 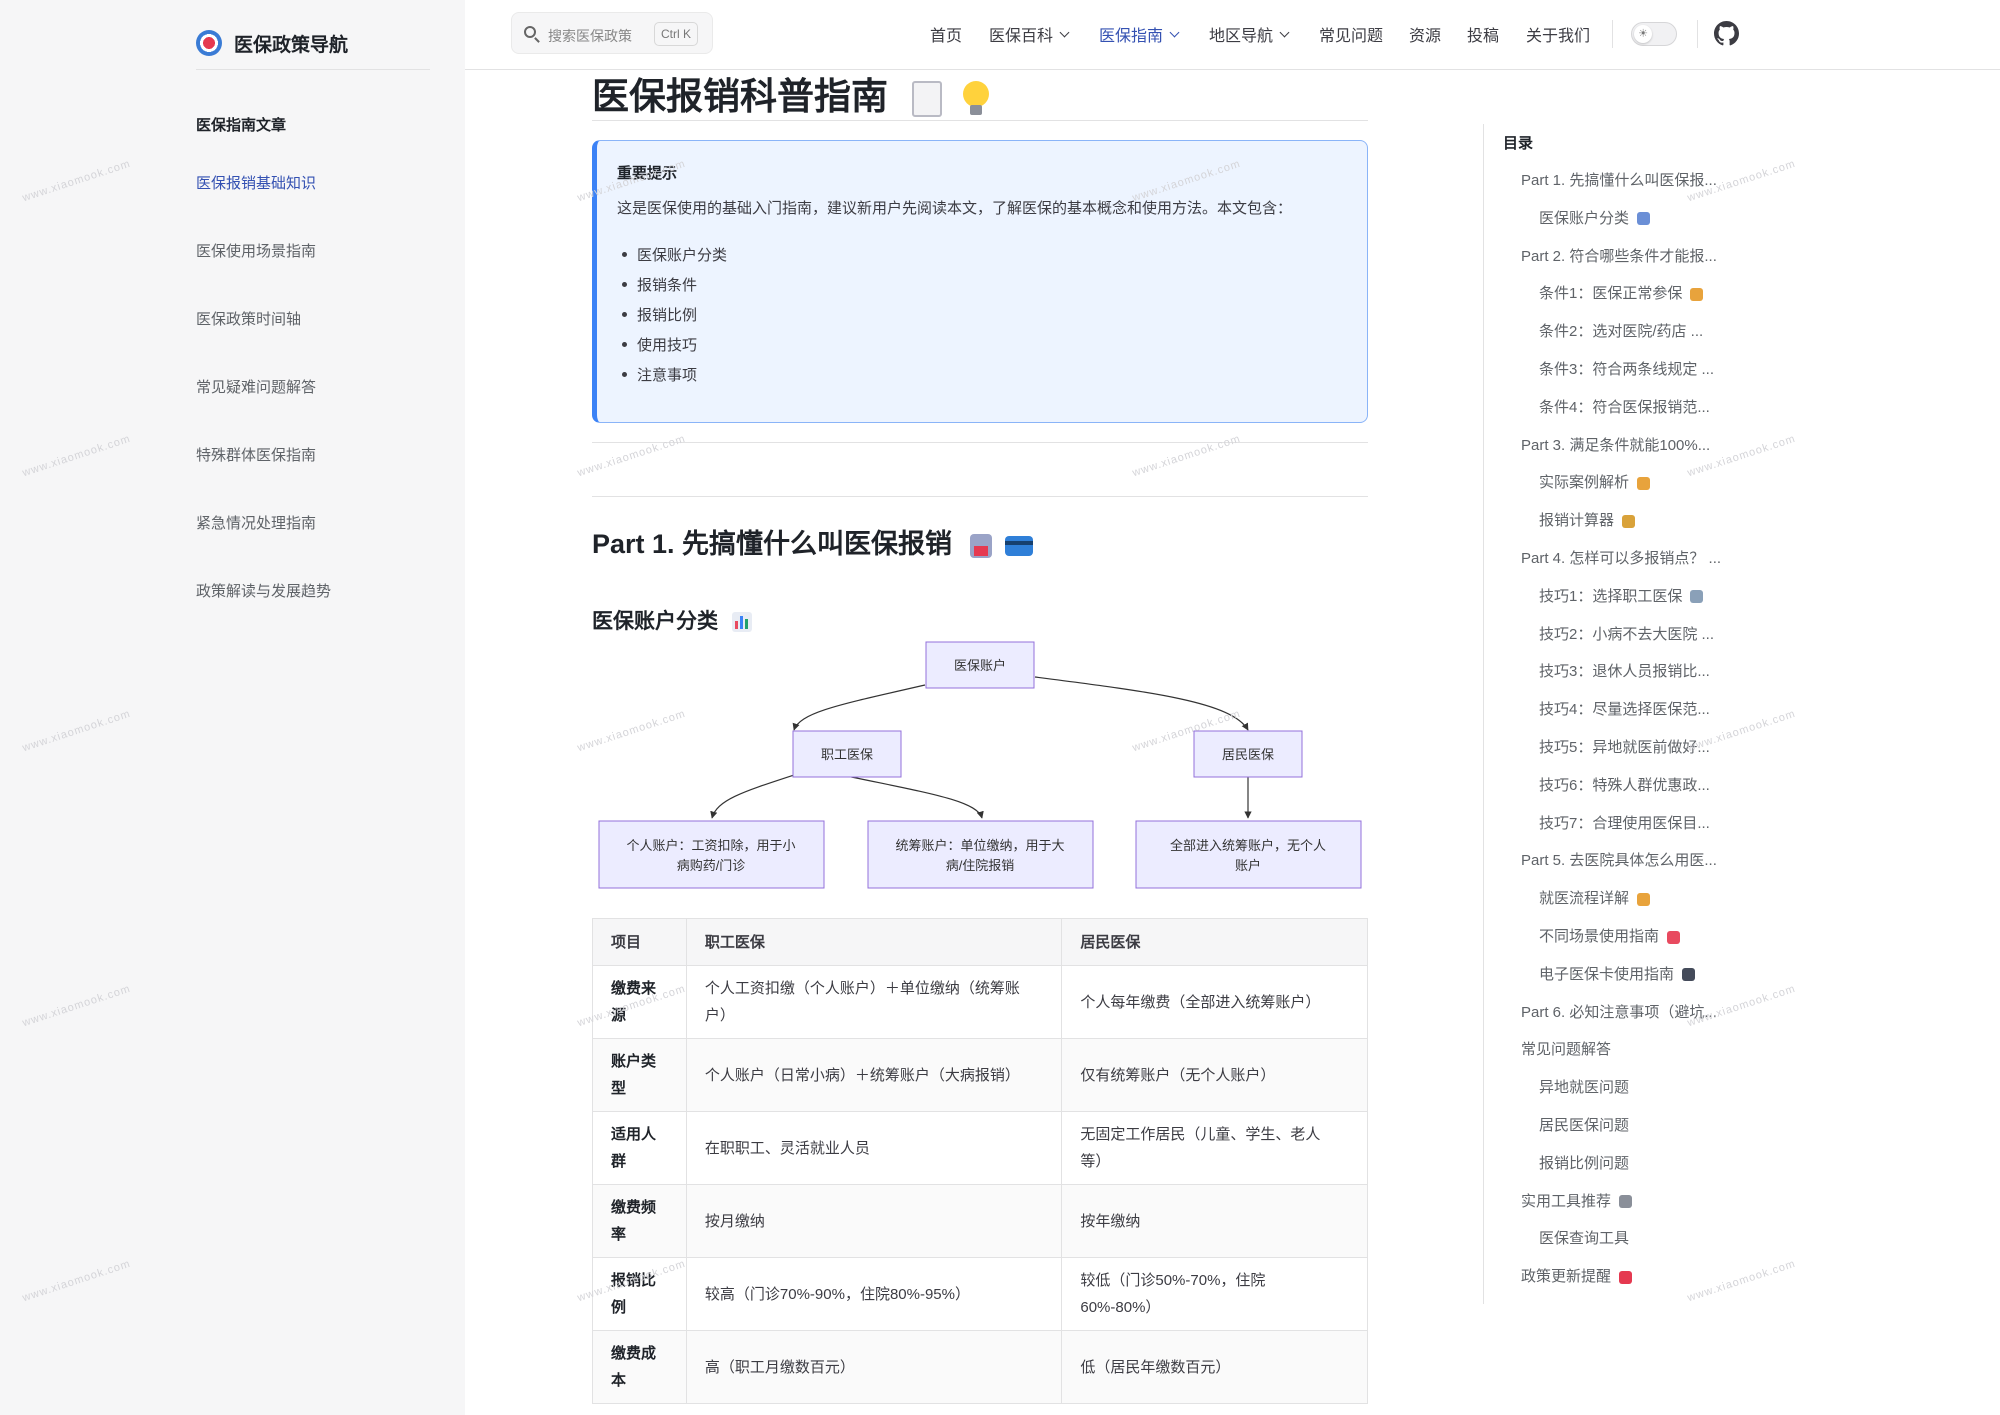 I want to click on sun-icon: ☀, so click(x=1643, y=34).